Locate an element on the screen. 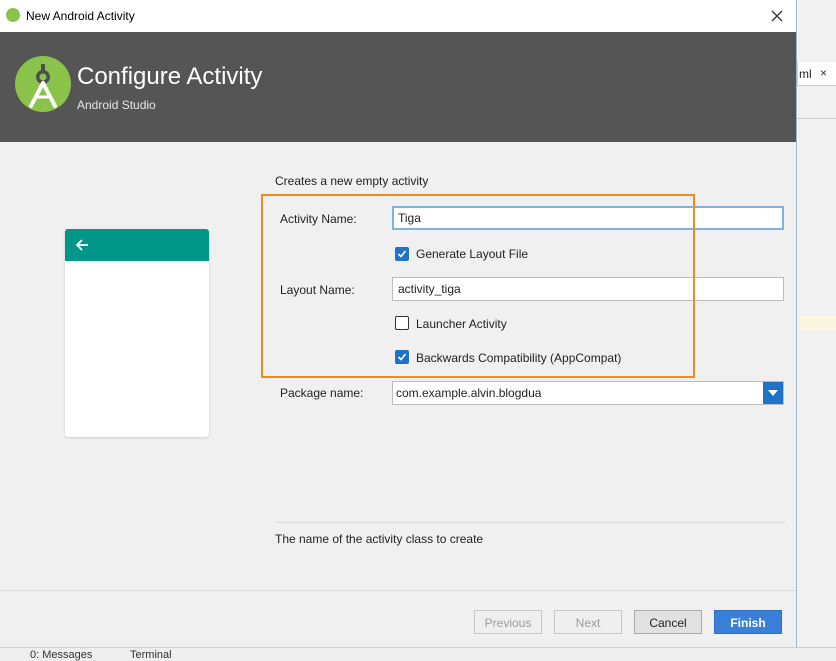 The width and height of the screenshot is (836, 661). annotation-highlight-box is located at coordinates (478, 286).